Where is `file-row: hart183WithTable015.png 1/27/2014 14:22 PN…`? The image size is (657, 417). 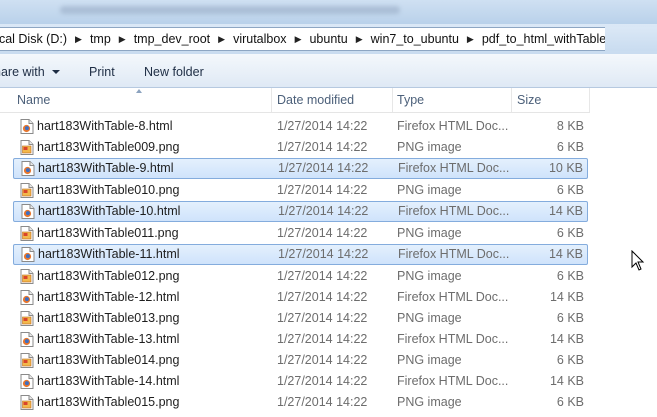 file-row: hart183WithTable015.png 1/27/2014 14:22 PN… is located at coordinates (295, 402).